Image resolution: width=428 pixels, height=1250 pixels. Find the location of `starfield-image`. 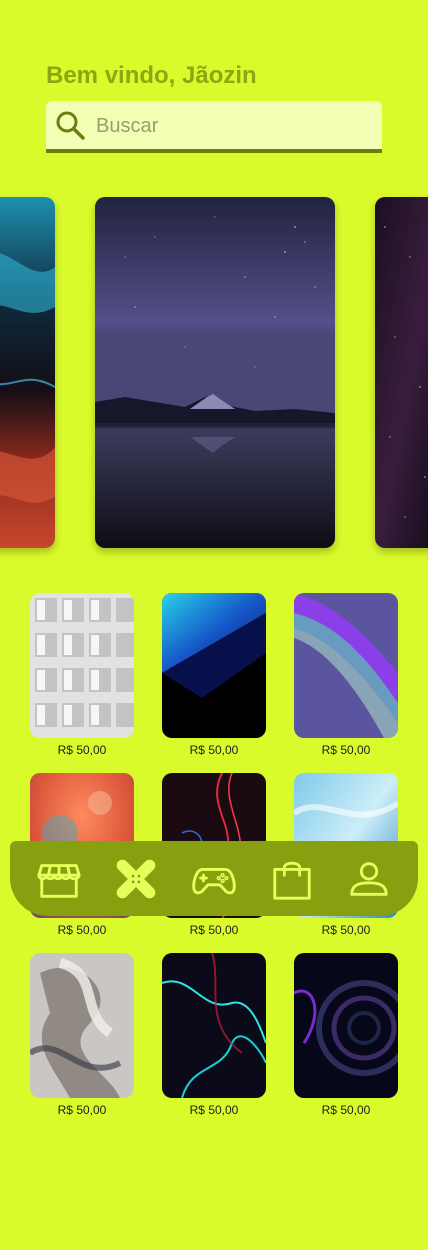

starfield-image is located at coordinates (401, 372).